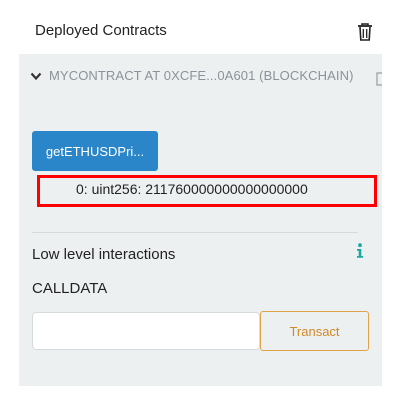 Image resolution: width=394 pixels, height=401 pixels. I want to click on trash-icon, so click(365, 32).